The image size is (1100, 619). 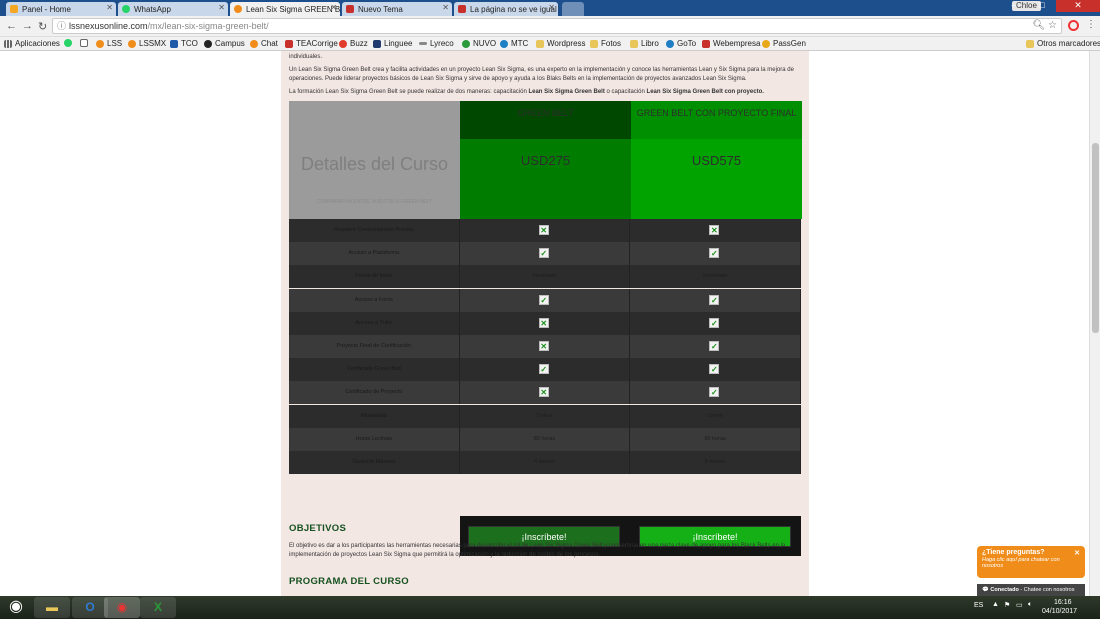 I want to click on webempresa-icon, so click(x=706, y=43).